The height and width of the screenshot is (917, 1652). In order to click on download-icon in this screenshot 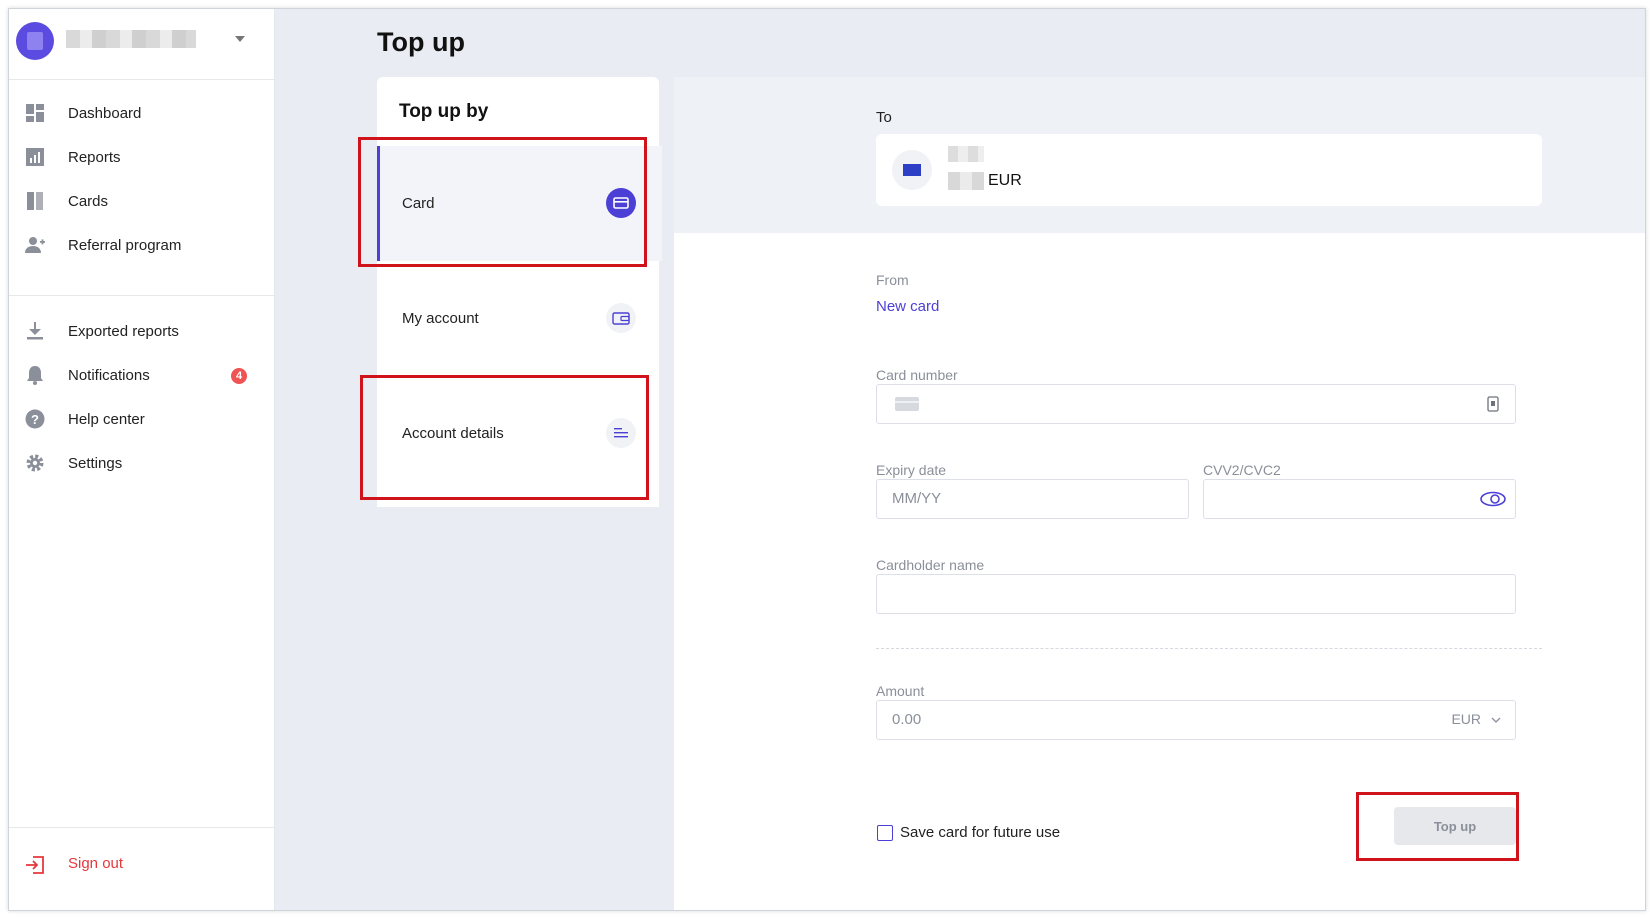, I will do `click(35, 331)`.